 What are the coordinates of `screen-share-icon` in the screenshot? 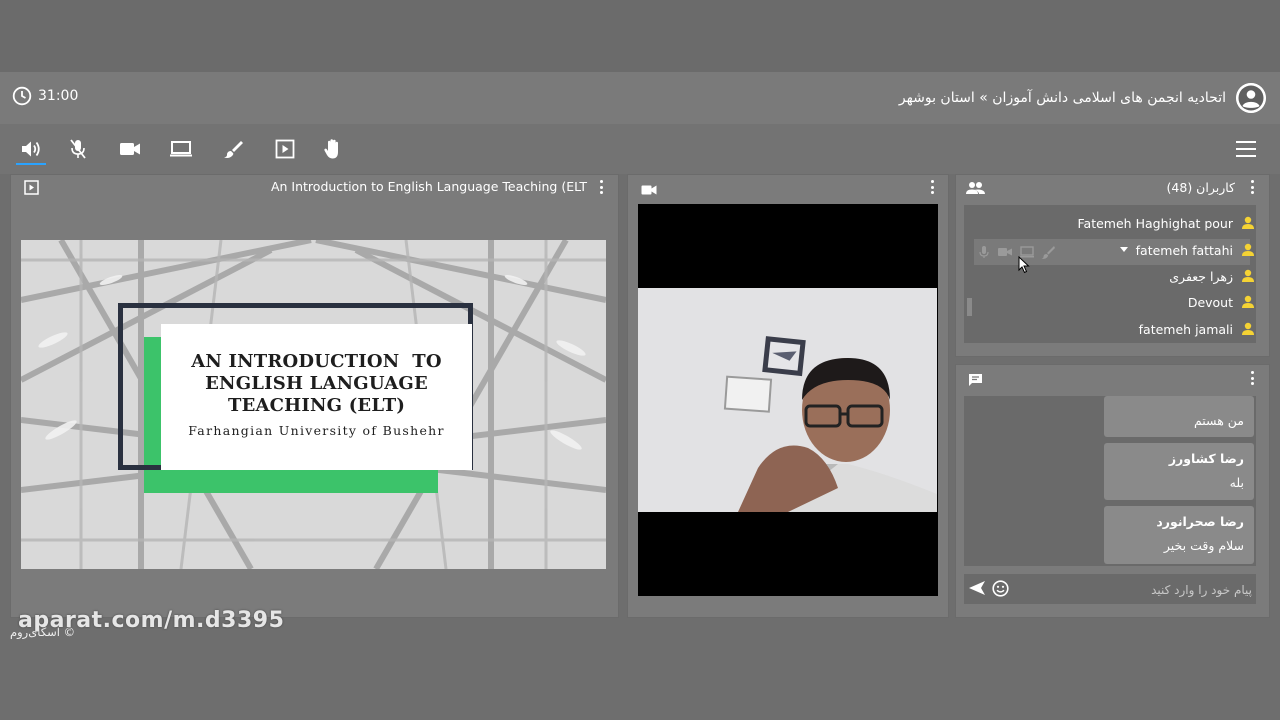 It's located at (181, 149).